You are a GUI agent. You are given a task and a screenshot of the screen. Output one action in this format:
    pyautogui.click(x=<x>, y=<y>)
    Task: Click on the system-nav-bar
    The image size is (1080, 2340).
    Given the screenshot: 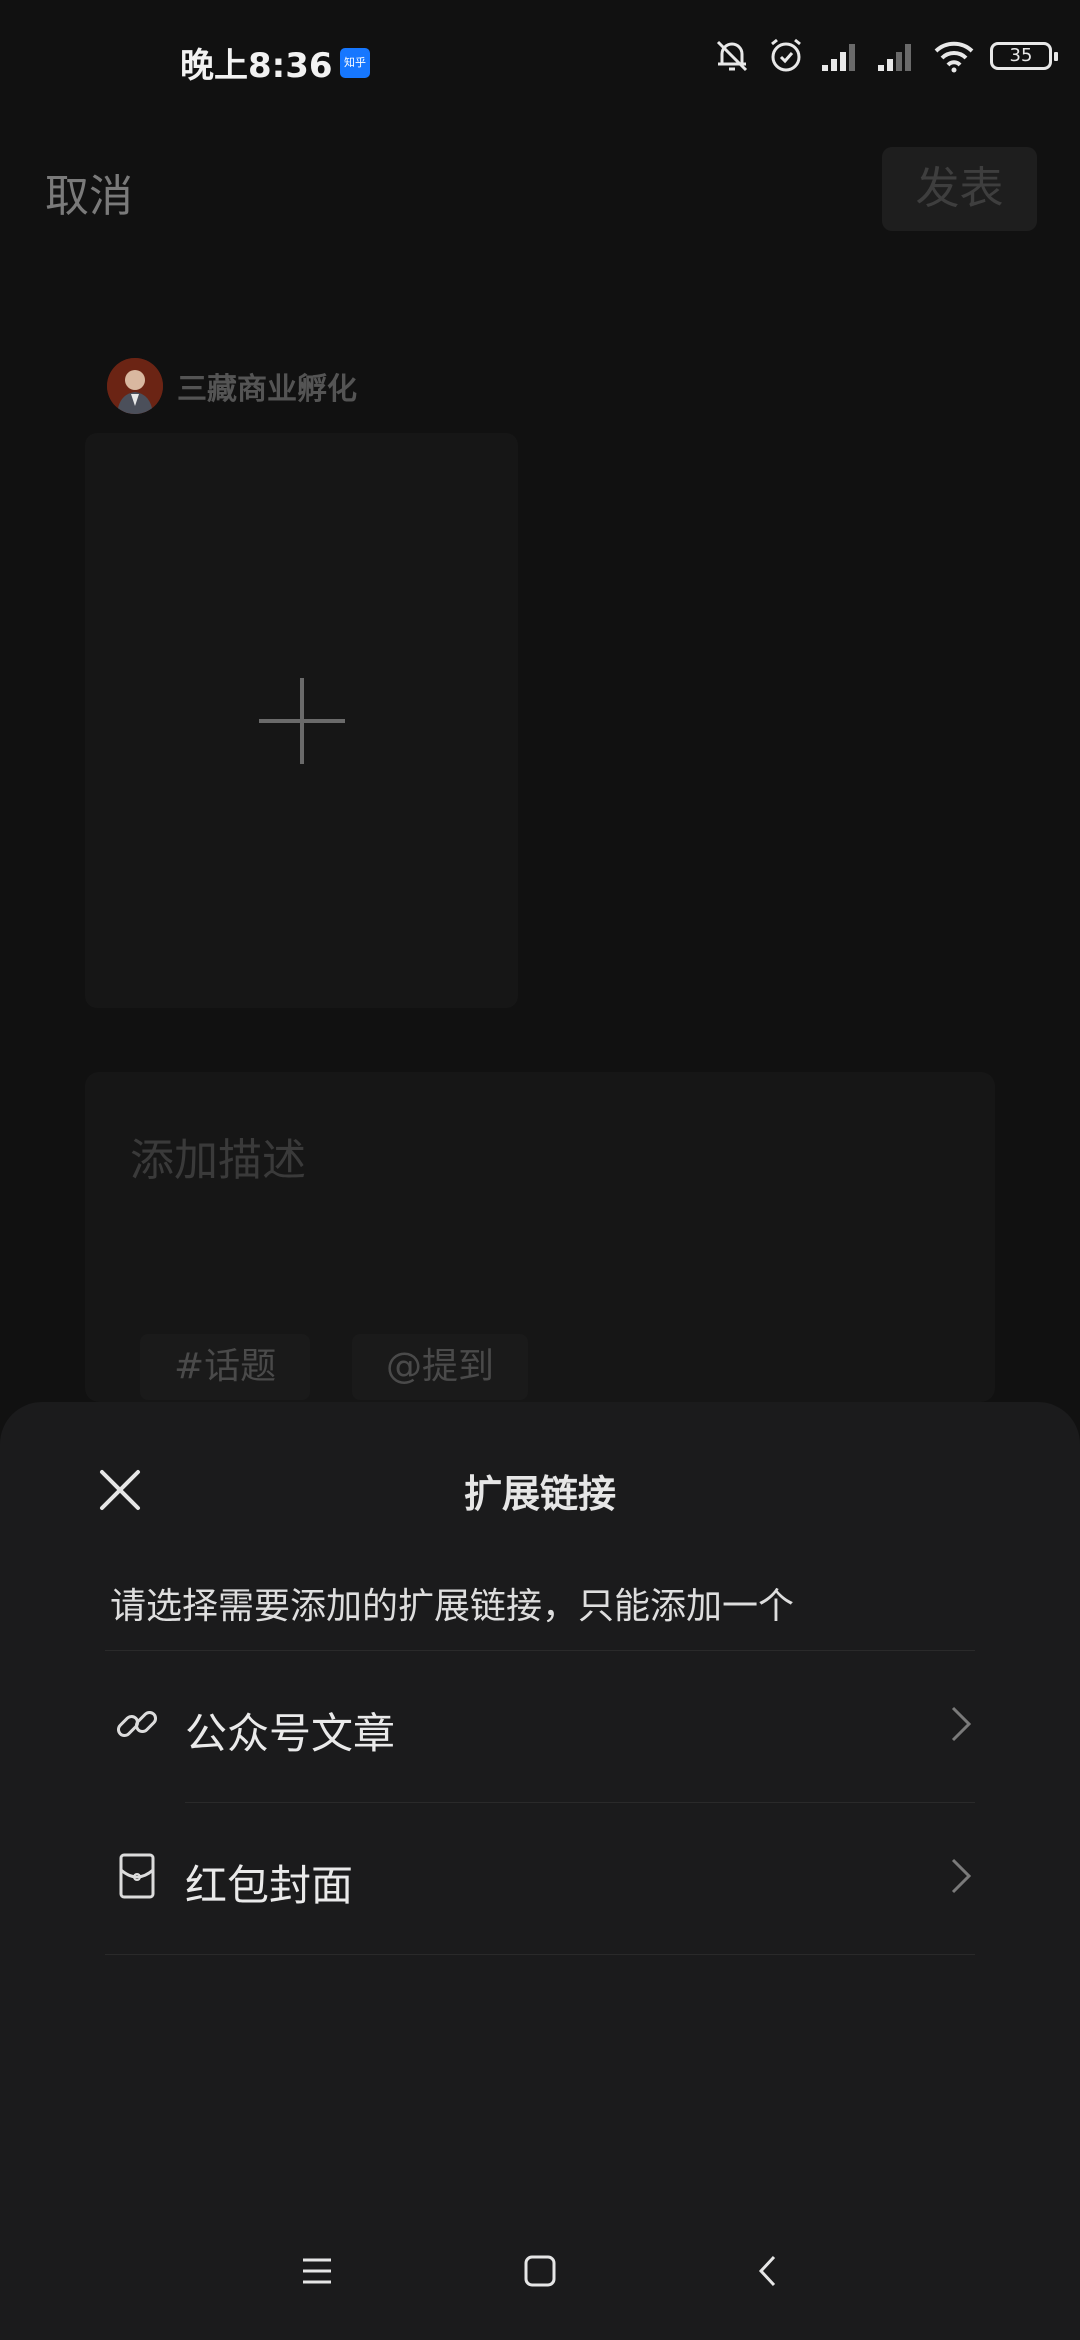 What is the action you would take?
    pyautogui.click(x=540, y=2285)
    